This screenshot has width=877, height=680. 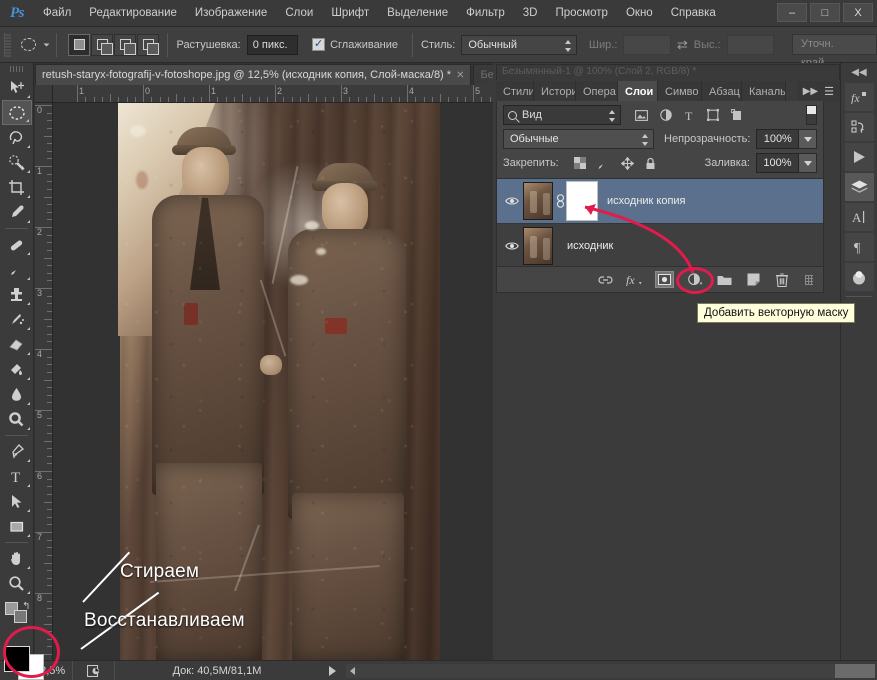 What do you see at coordinates (809, 279) in the screenshot?
I see `panel-resize-grip` at bounding box center [809, 279].